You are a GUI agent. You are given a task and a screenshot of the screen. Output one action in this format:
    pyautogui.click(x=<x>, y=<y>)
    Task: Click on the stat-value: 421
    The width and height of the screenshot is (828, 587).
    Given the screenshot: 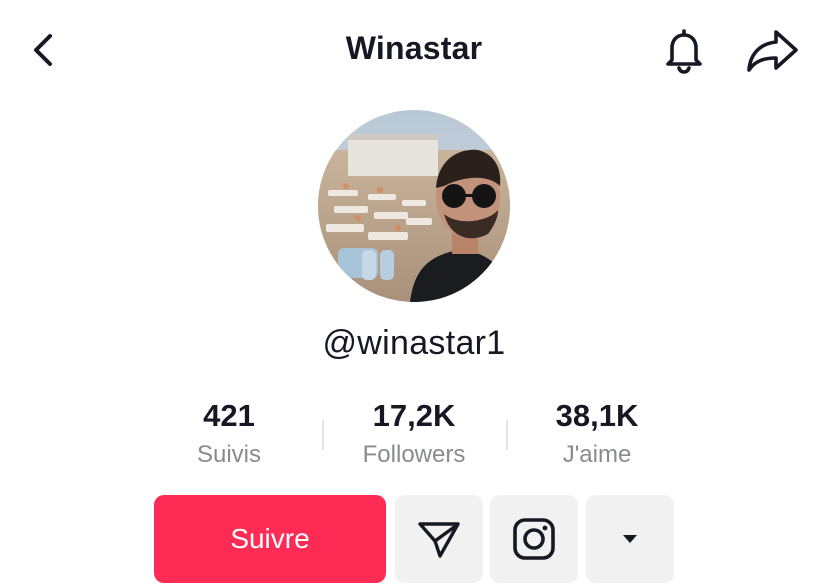 What is the action you would take?
    pyautogui.click(x=229, y=415)
    